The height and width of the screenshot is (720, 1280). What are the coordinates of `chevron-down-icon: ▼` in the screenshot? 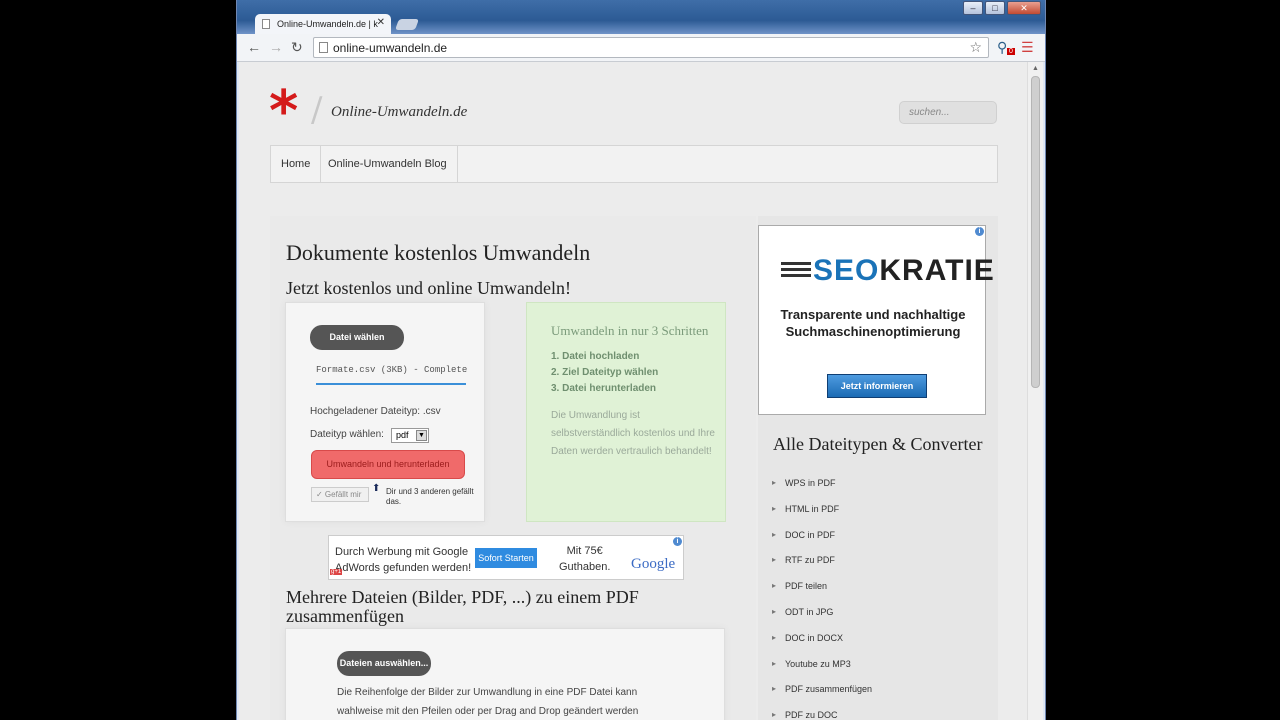 It's located at (421, 435).